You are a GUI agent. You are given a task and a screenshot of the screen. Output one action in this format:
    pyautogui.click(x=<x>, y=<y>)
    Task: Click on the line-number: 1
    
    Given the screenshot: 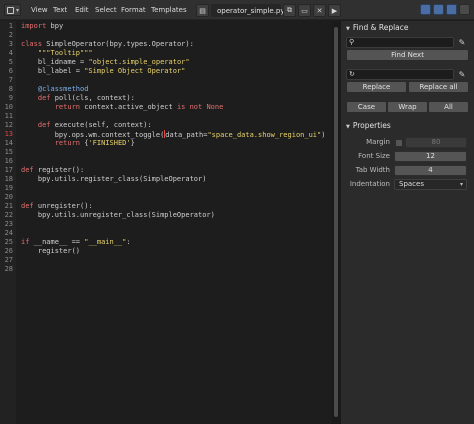 What is the action you would take?
    pyautogui.click(x=10, y=26)
    